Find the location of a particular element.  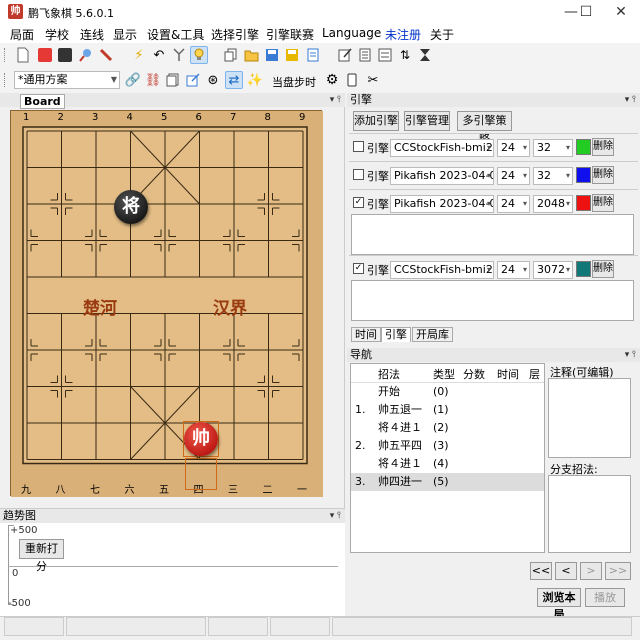

next-move-button: > is located at coordinates (591, 571).